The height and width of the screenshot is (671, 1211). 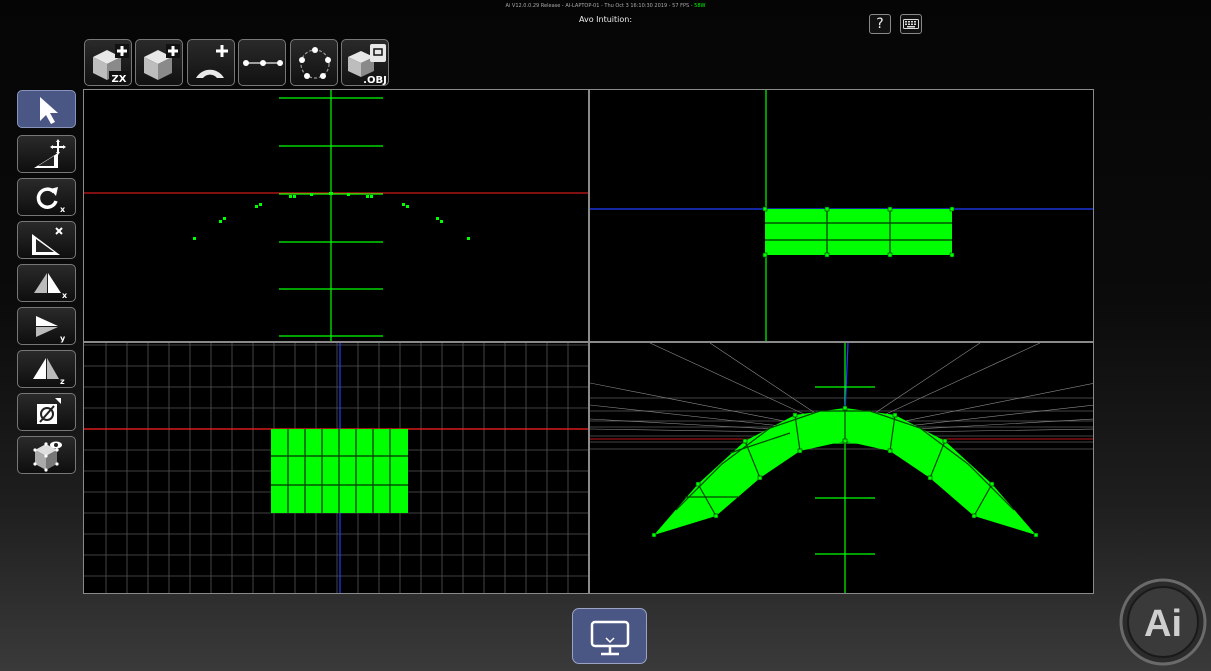 I want to click on display-output-button, so click(x=609, y=636).